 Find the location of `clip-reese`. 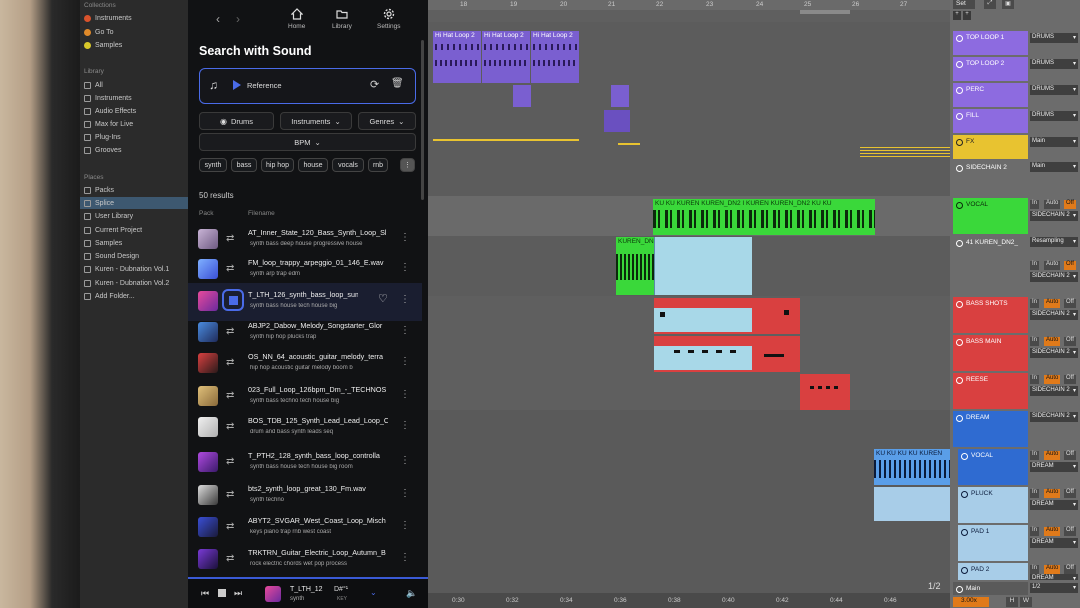

clip-reese is located at coordinates (825, 392).